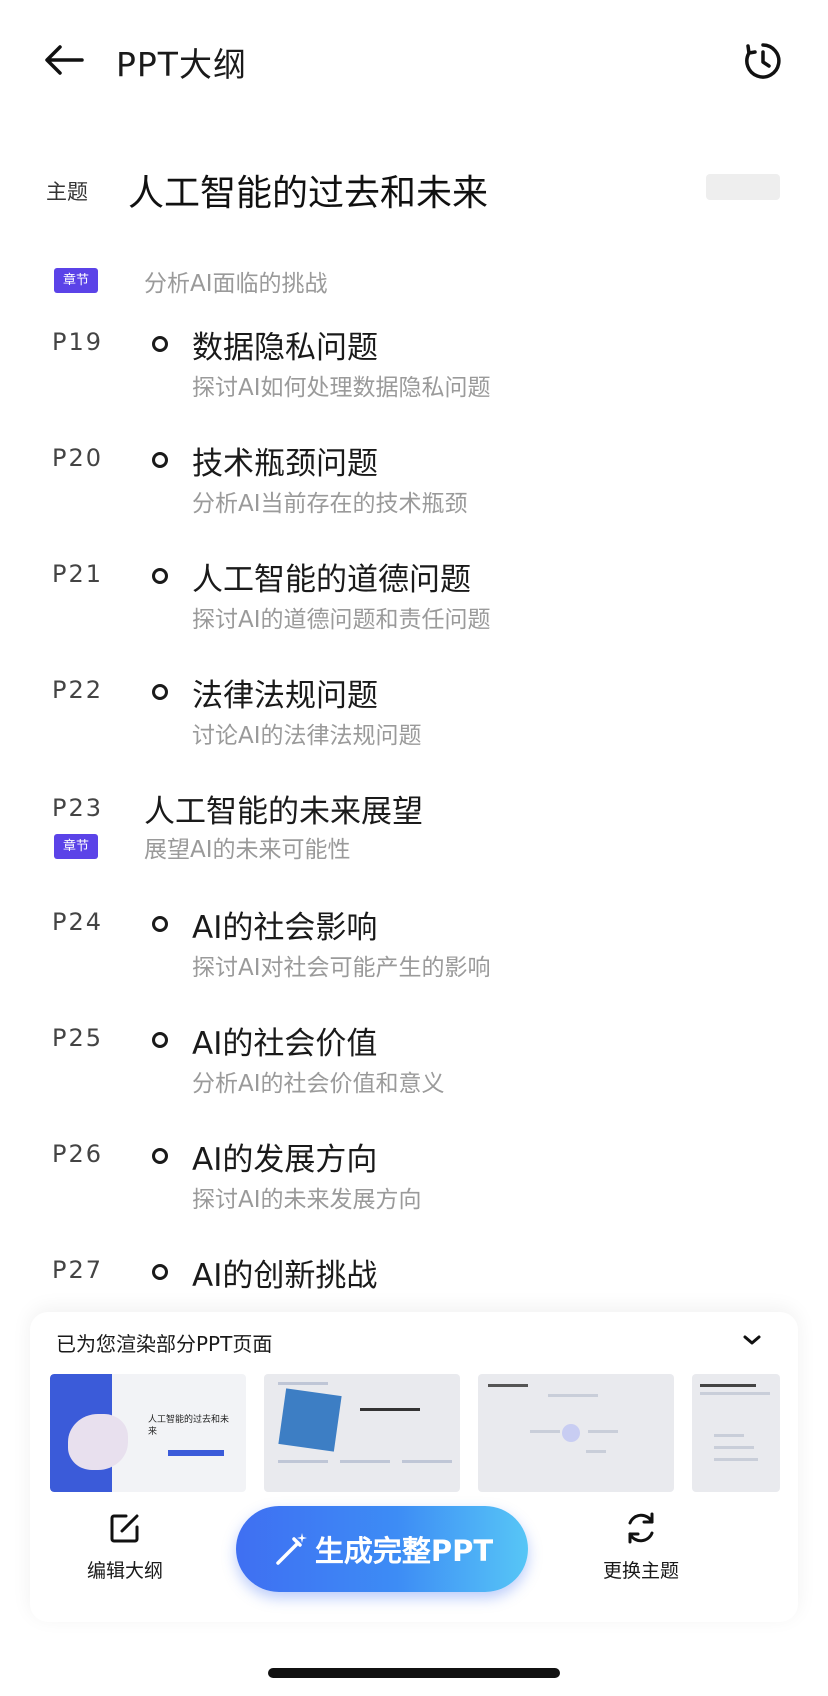 The image size is (828, 1696). What do you see at coordinates (125, 1550) in the screenshot?
I see `edit-outline-button: 编辑大纲` at bounding box center [125, 1550].